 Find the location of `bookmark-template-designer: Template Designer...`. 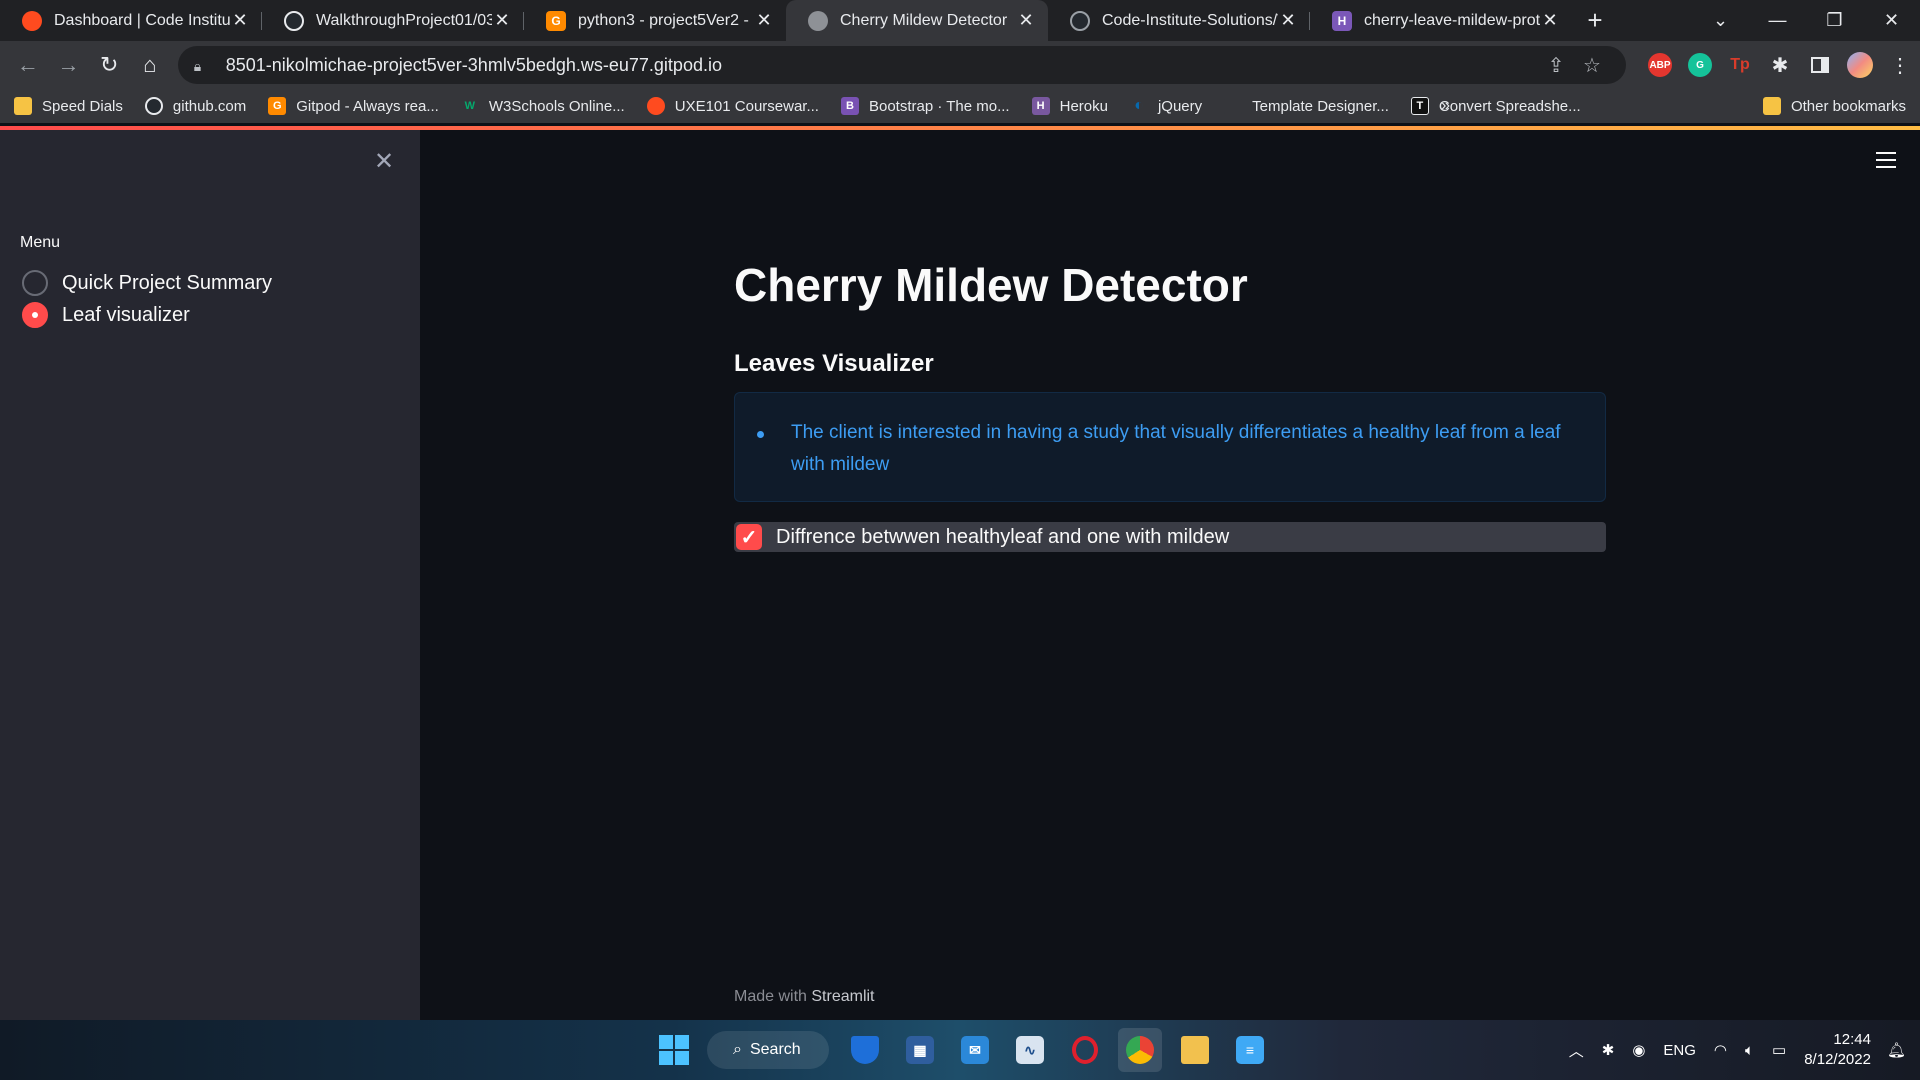

bookmark-template-designer: Template Designer... is located at coordinates (1306, 106).